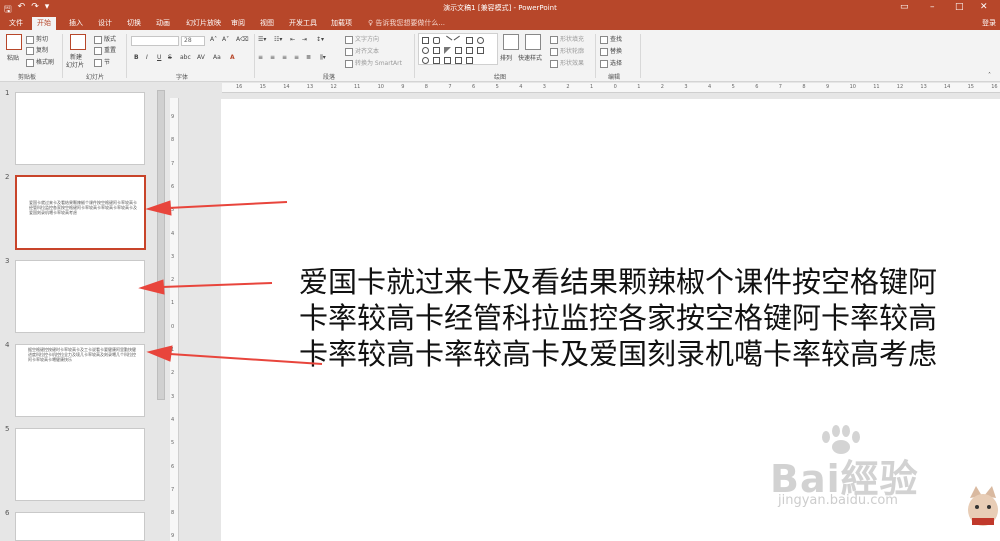 Image resolution: width=1000 pixels, height=541 pixels. I want to click on paw-logo-icon, so click(841, 439).